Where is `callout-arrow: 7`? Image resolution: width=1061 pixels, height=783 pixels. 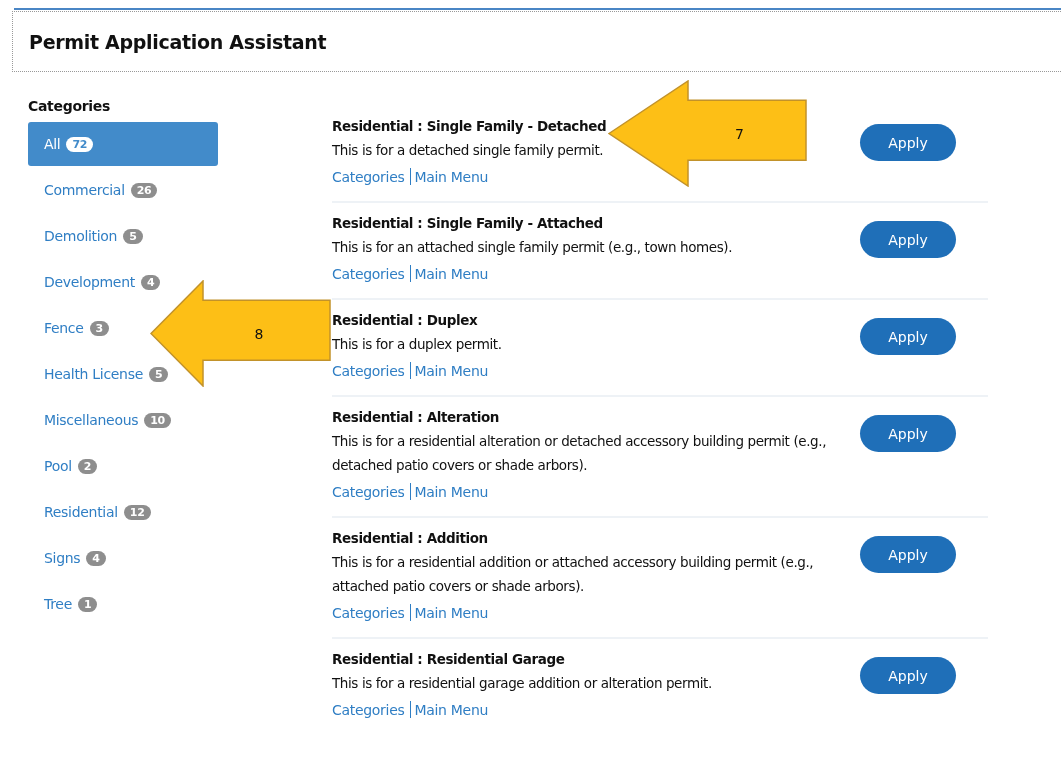 callout-arrow: 7 is located at coordinates (707, 133).